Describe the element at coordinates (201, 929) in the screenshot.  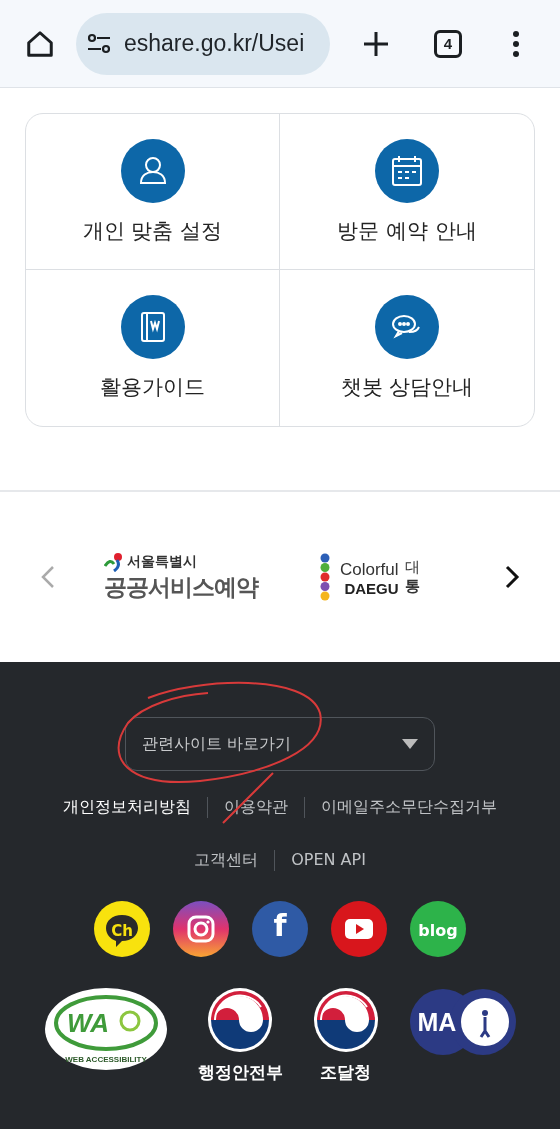
I see `instagram-icon` at that location.